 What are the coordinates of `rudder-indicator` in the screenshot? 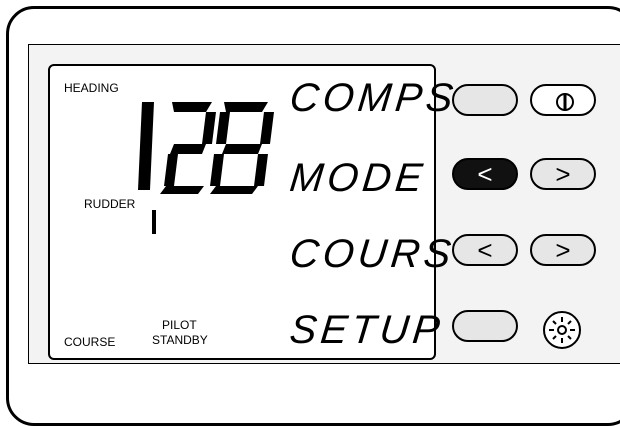 It's located at (154, 222).